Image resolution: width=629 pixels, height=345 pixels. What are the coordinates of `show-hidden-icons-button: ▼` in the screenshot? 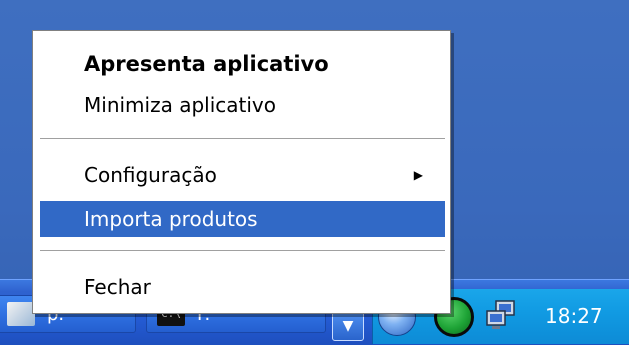 It's located at (348, 326).